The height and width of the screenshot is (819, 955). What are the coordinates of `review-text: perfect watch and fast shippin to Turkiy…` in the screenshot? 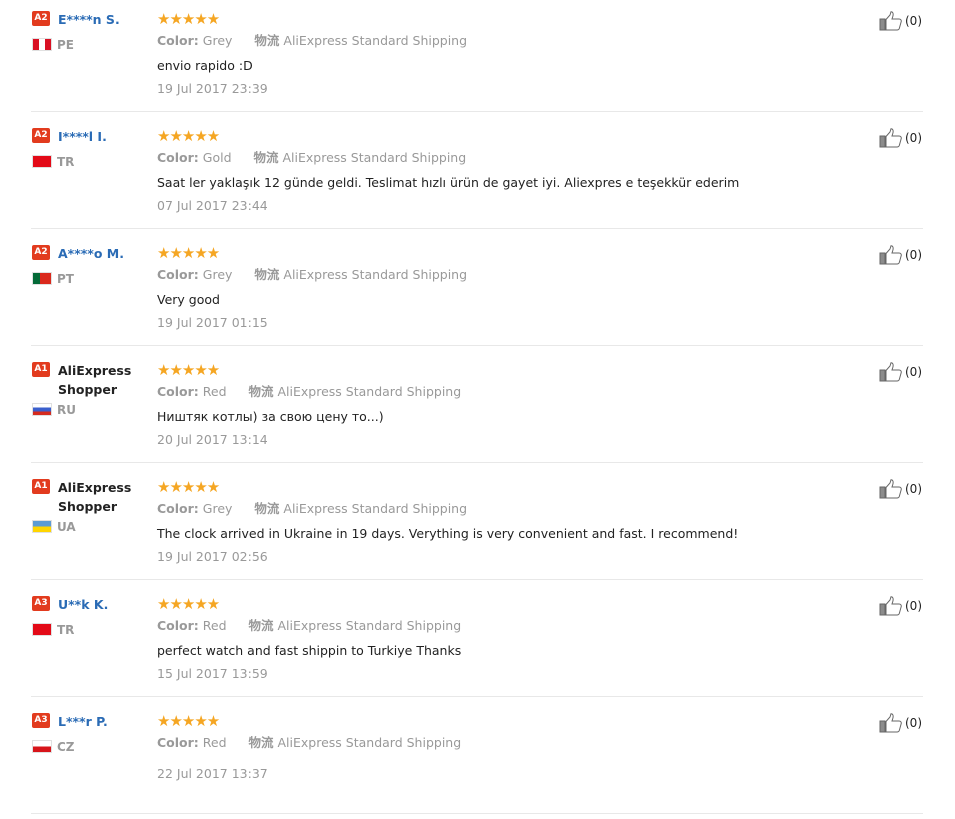 It's located at (309, 650).